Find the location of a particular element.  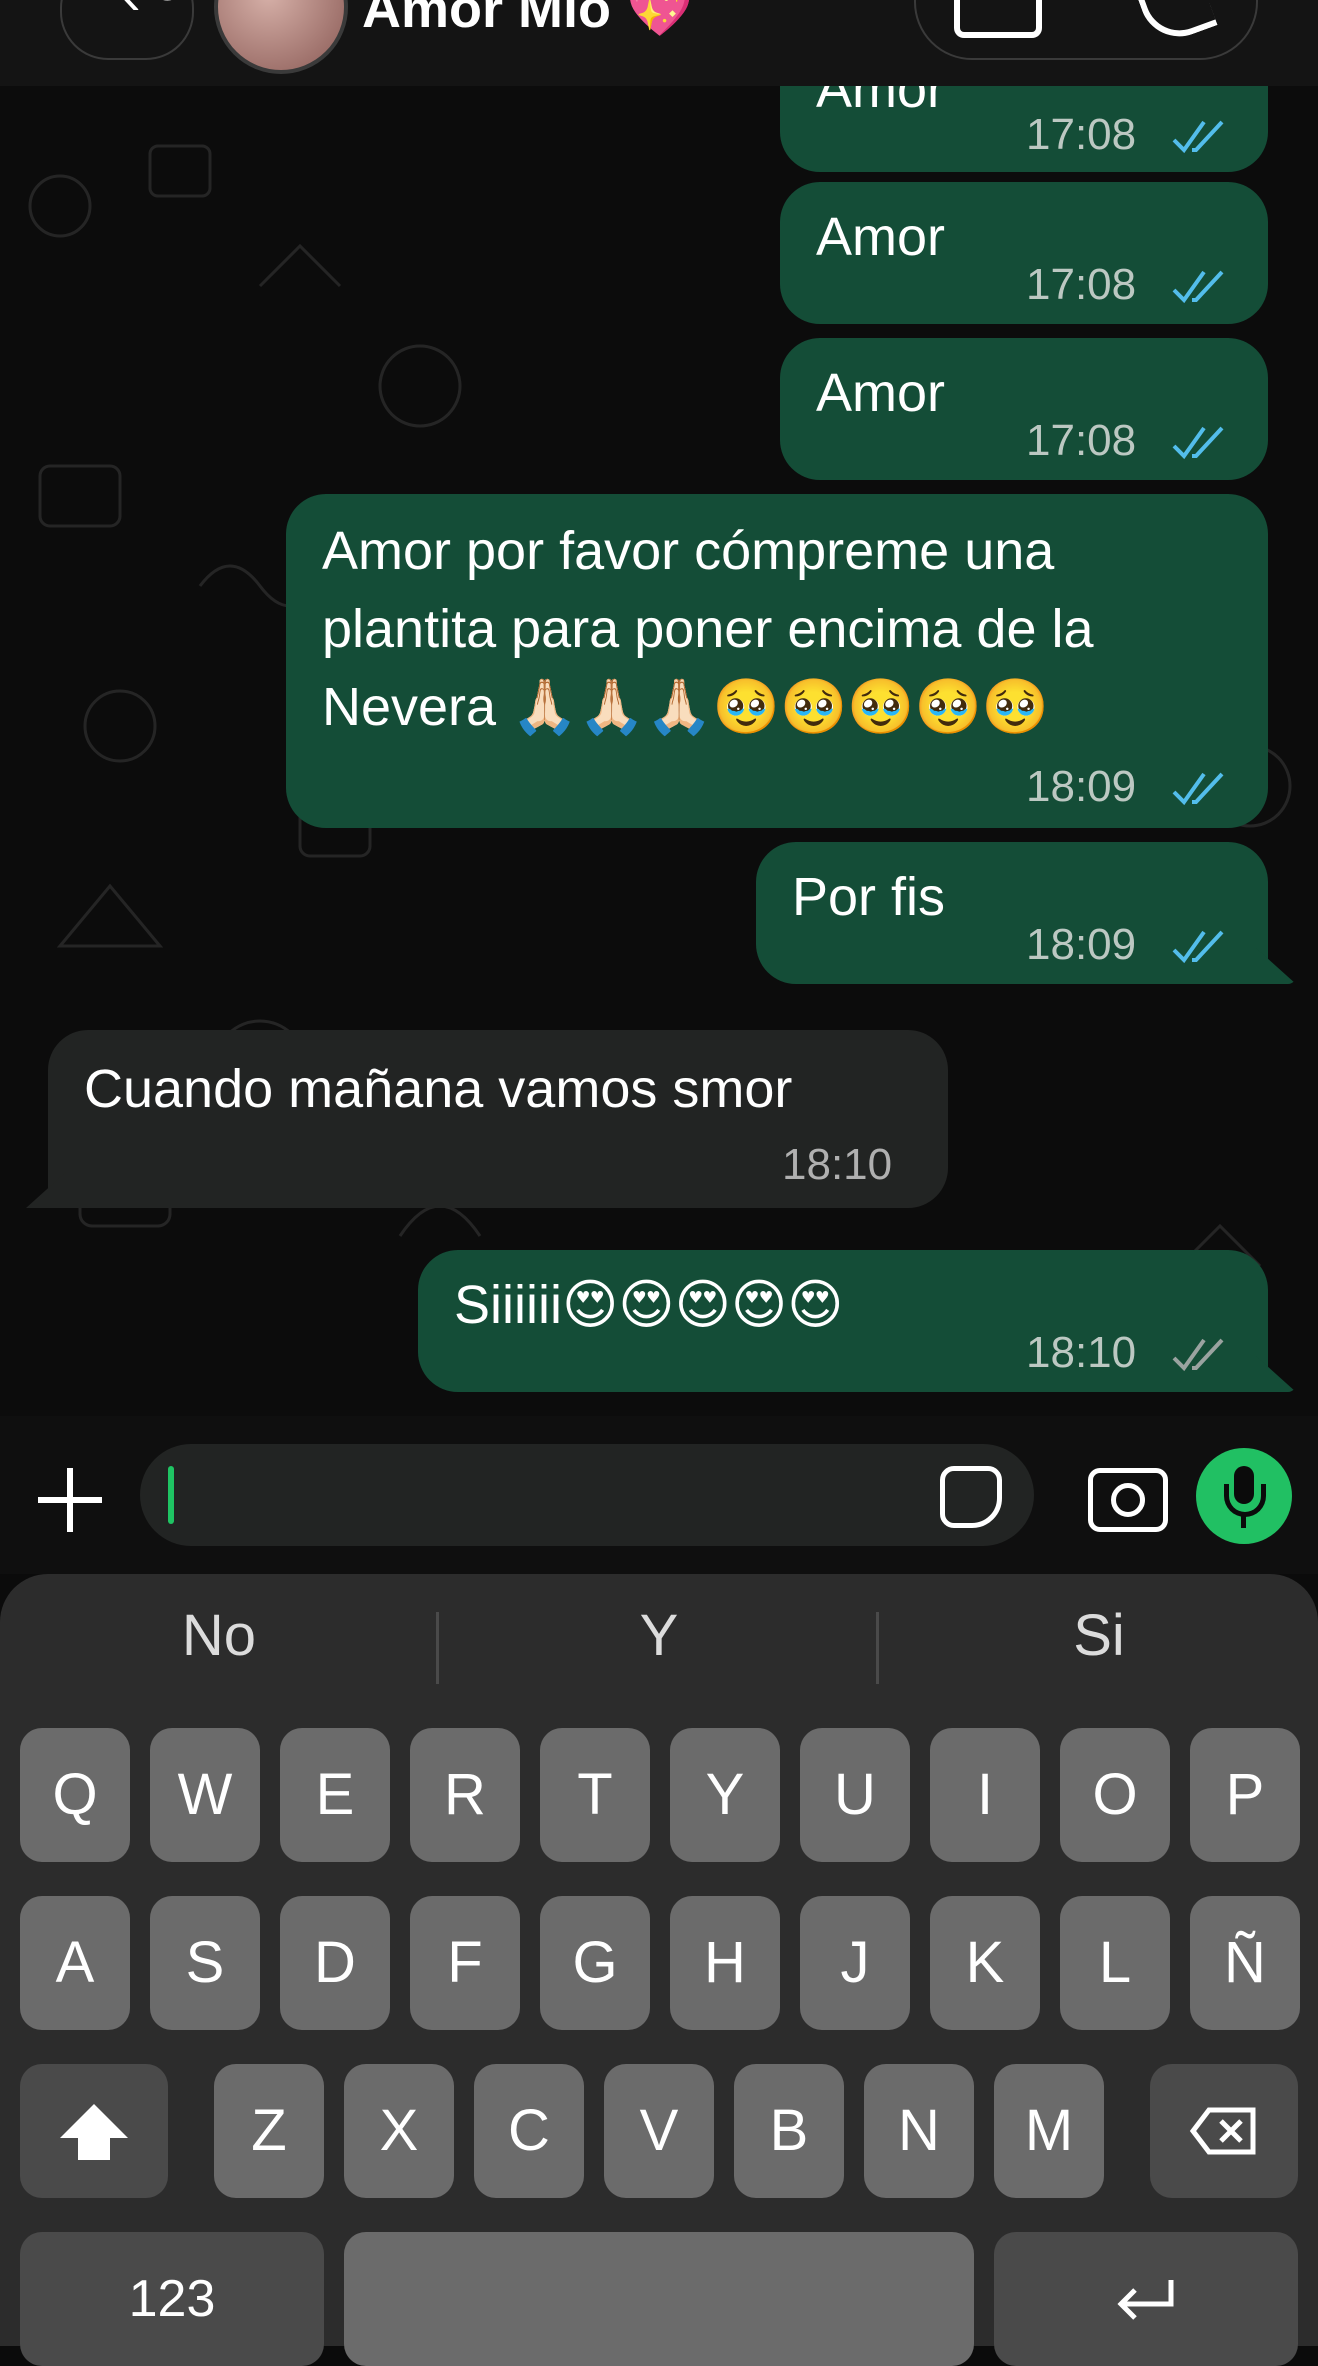

backspace-key is located at coordinates (1224, 2131).